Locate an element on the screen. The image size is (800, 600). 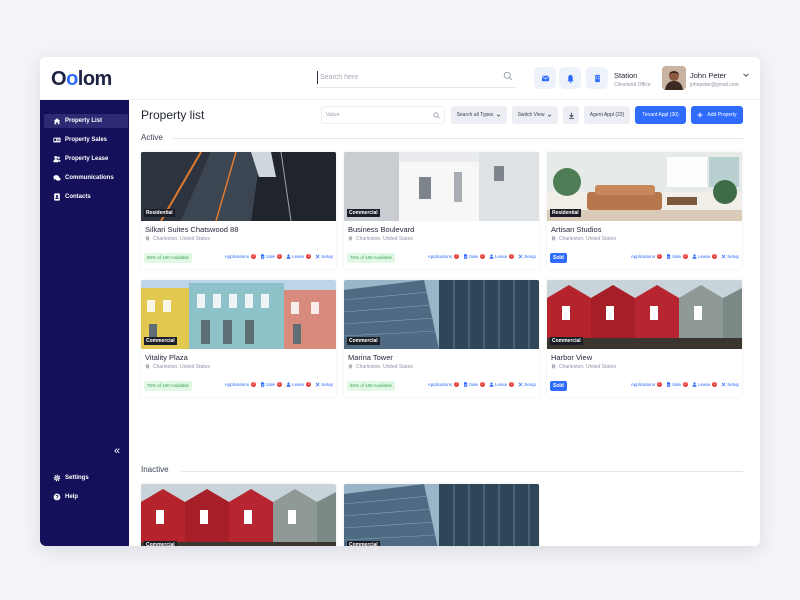
user-photo is located at coordinates (674, 78).